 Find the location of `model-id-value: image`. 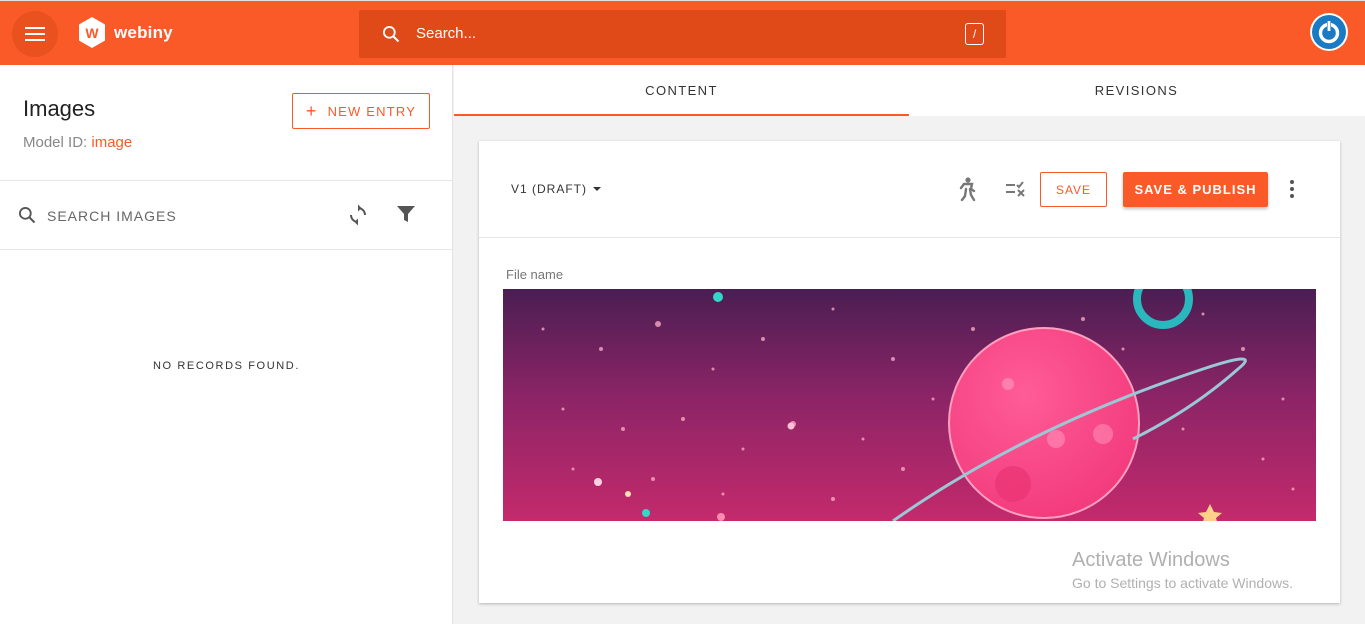

model-id-value: image is located at coordinates (112, 142).